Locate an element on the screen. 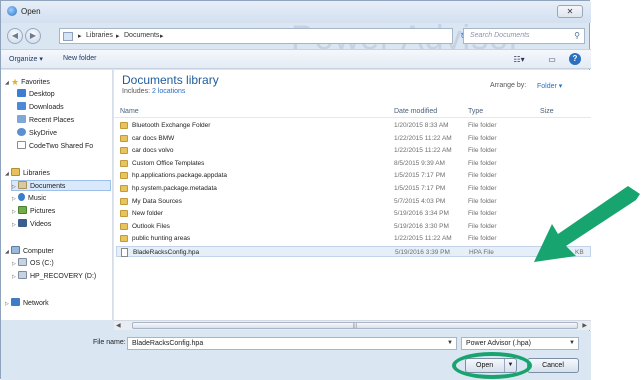 This screenshot has height=380, width=641. includes-label: Includes: is located at coordinates (137, 91).